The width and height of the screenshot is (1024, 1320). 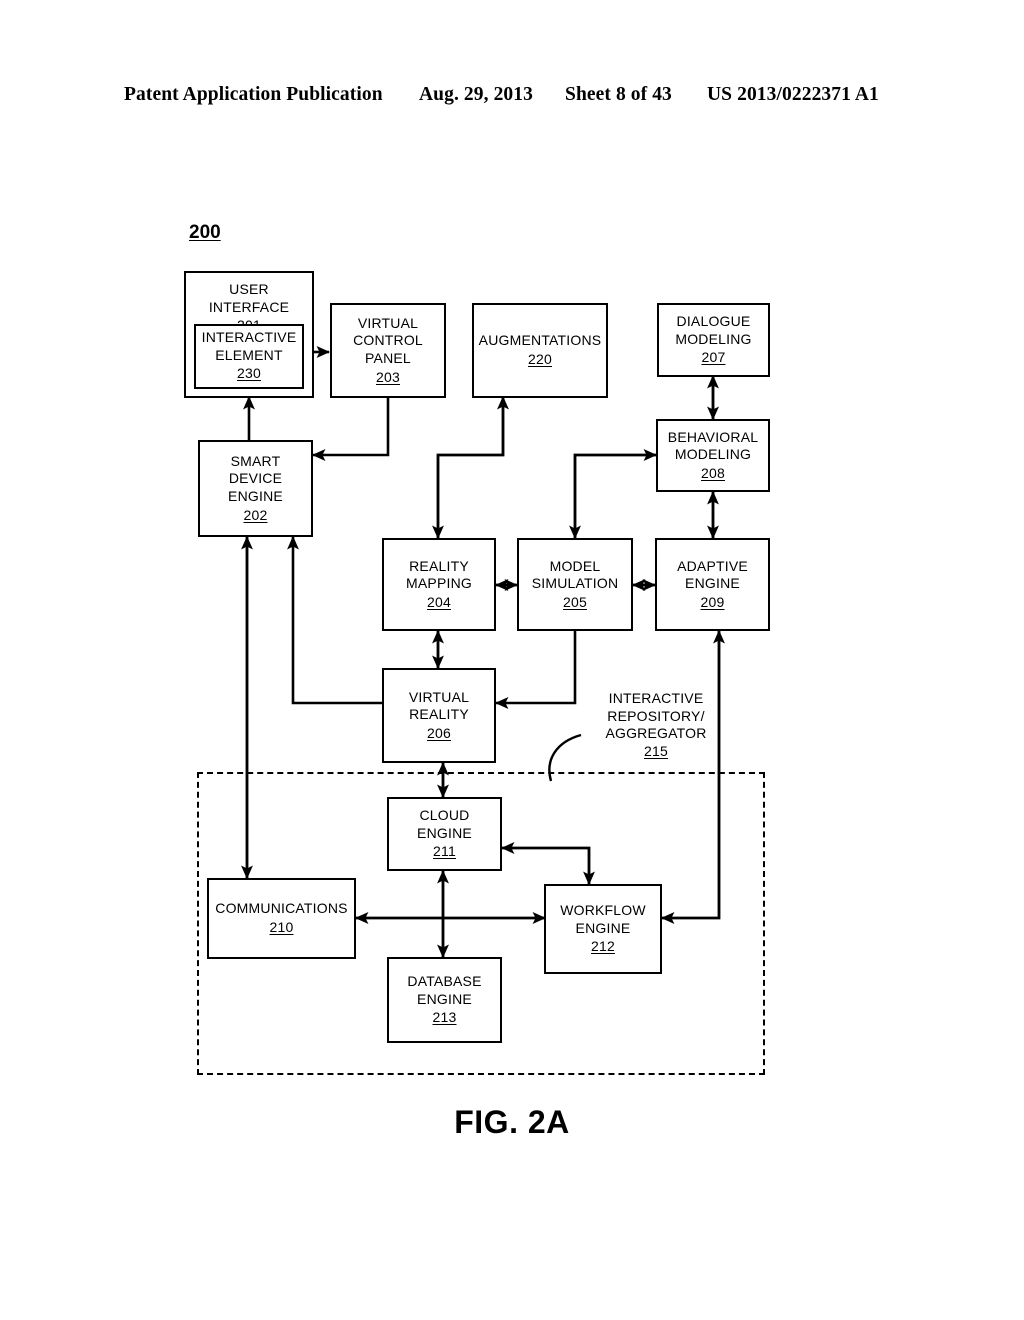 I want to click on user-interface-title: USER INTERFACE, so click(x=249, y=298).